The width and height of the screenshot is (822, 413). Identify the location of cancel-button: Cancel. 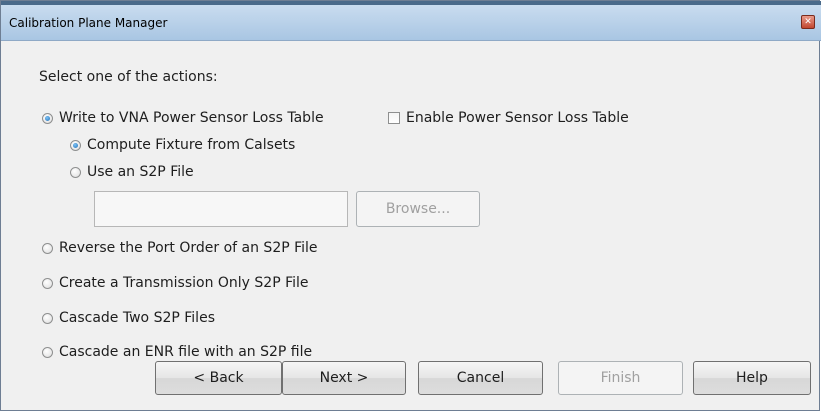
(480, 378).